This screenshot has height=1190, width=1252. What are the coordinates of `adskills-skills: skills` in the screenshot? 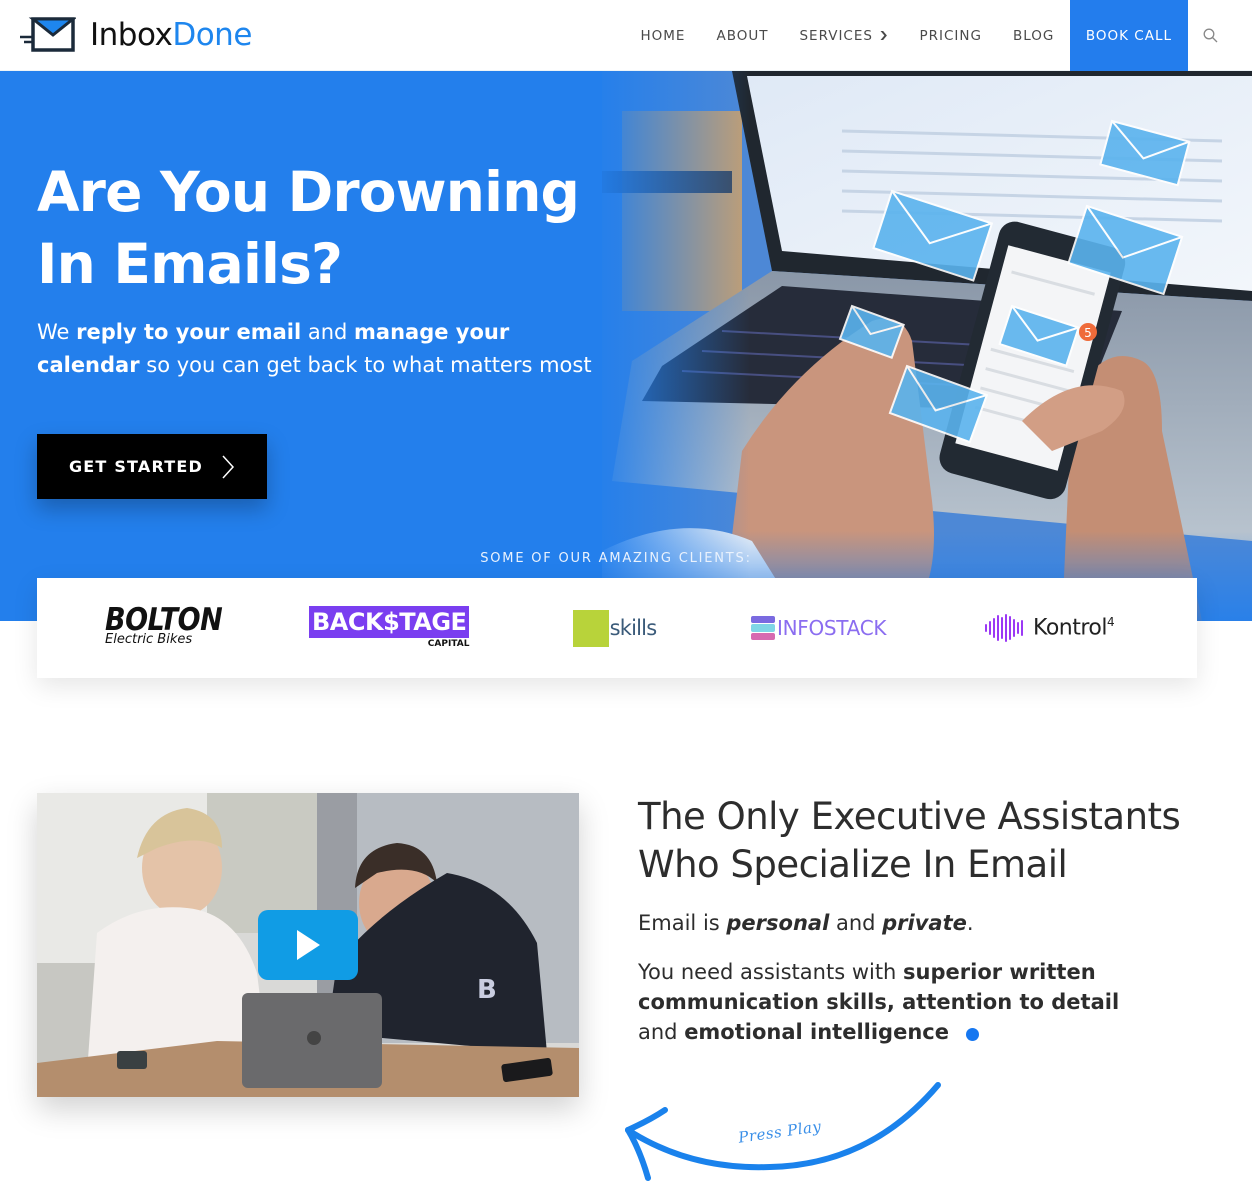 It's located at (633, 628).